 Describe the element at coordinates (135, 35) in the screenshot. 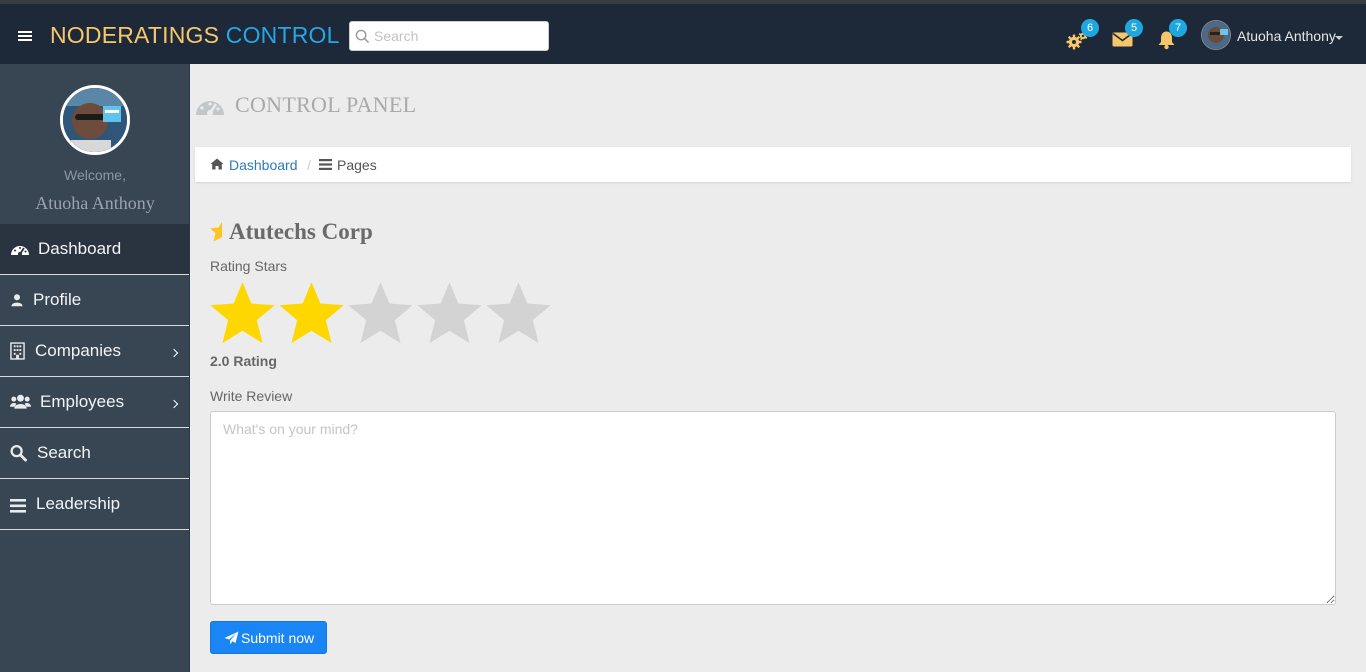

I see `brand-name: NODERATINGS` at that location.